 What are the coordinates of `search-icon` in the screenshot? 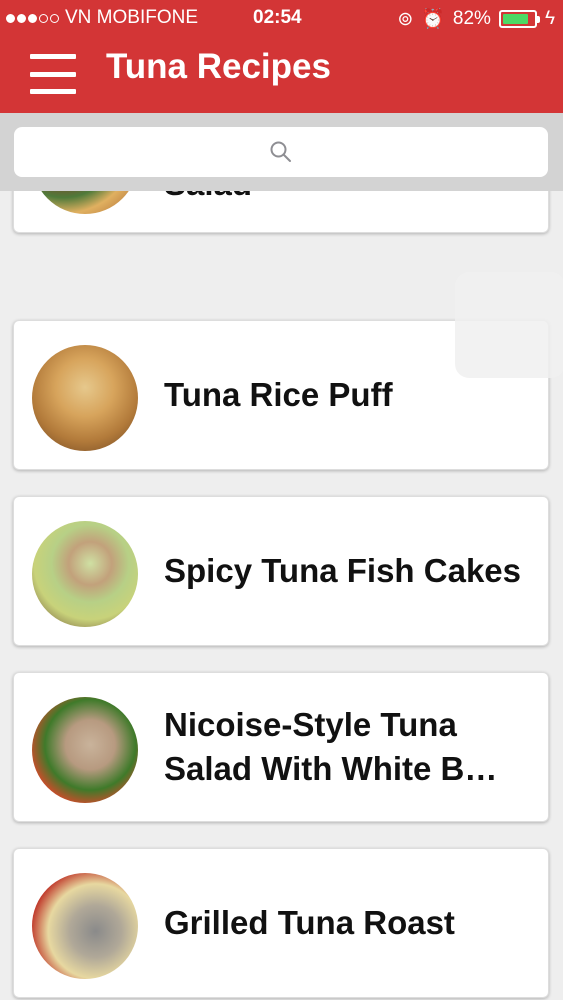 It's located at (280, 151).